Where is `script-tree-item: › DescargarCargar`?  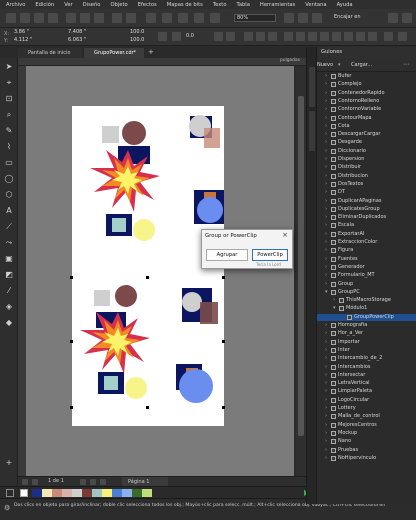 script-tree-item: › DescargarCargar is located at coordinates (366, 134).